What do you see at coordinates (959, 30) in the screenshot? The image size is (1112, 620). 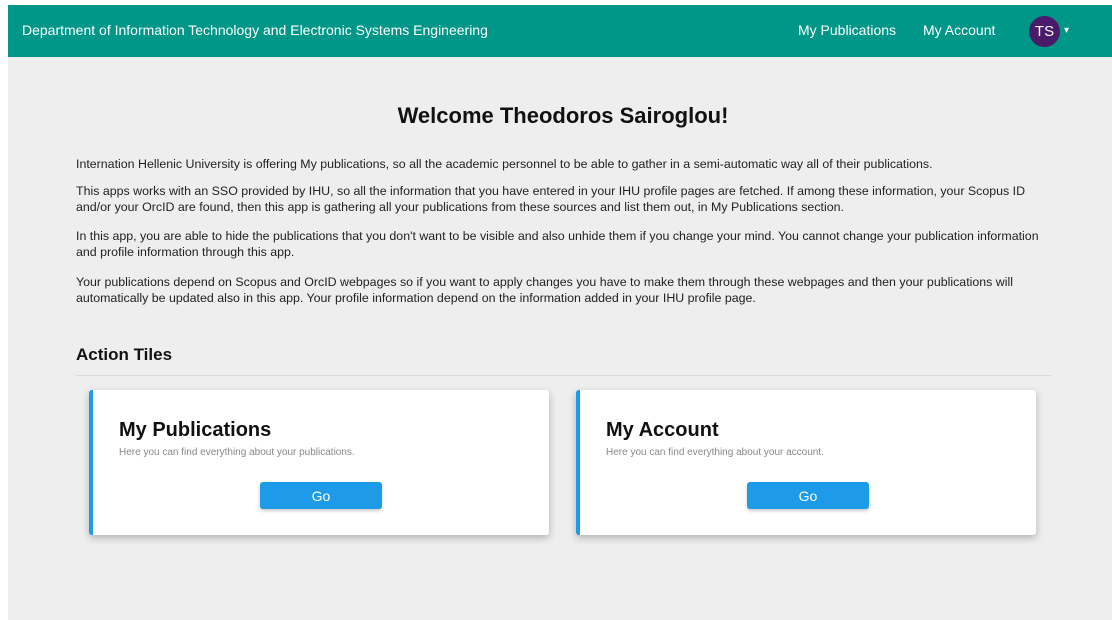 I see `nav-my-account: My Account` at bounding box center [959, 30].